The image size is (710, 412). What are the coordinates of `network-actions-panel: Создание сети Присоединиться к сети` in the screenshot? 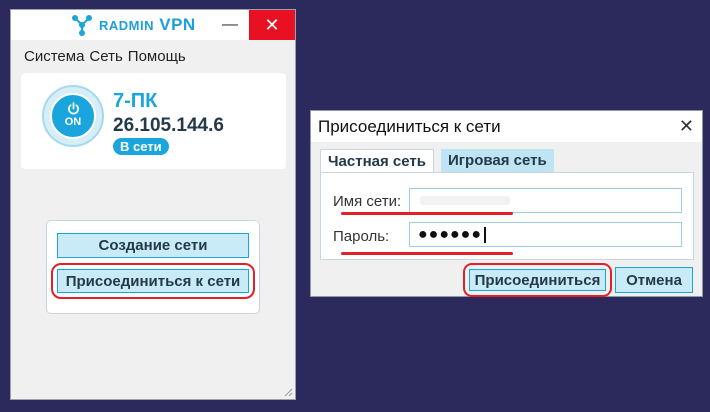 It's located at (153, 267).